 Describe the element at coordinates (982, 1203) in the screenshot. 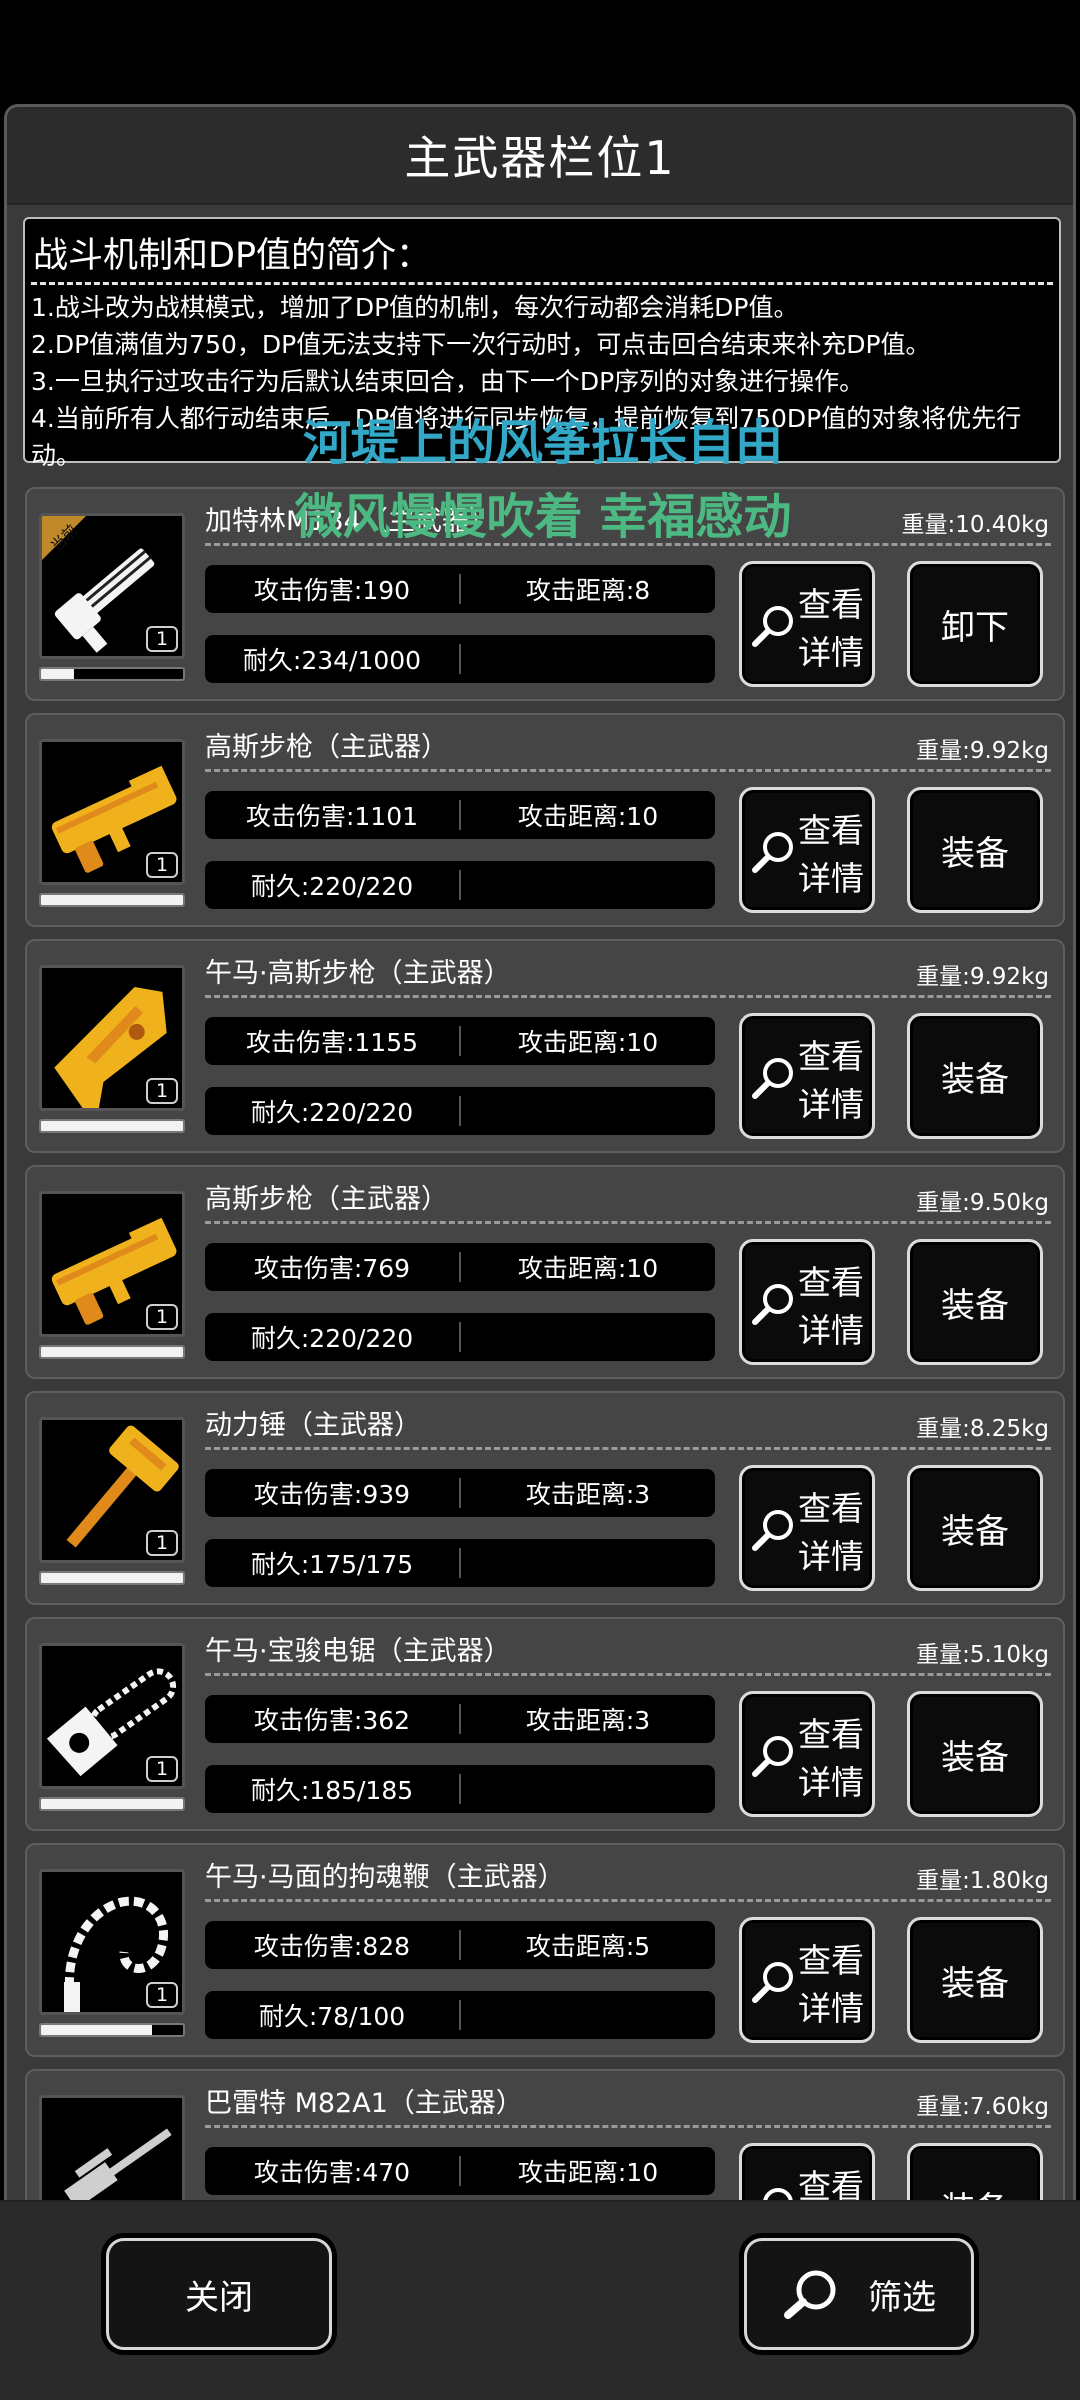

I see `weapon-weight: 重量:9.50kg` at that location.